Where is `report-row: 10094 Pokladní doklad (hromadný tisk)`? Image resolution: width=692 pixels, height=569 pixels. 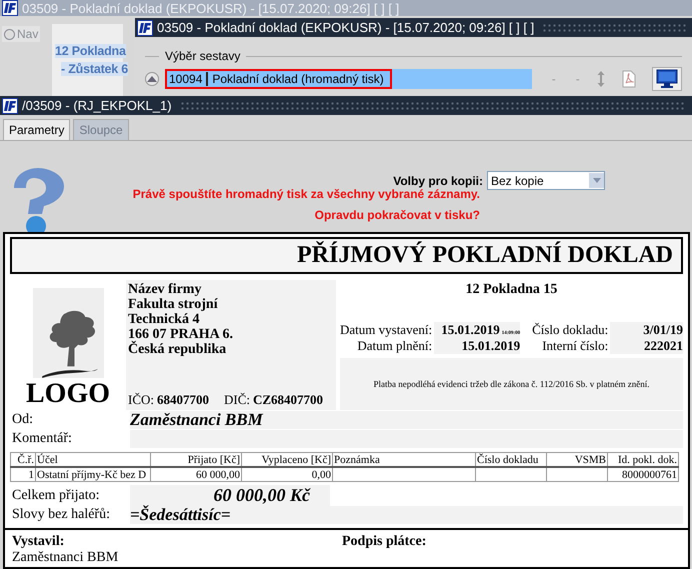 report-row: 10094 Pokladní doklad (hromadný tisk) is located at coordinates (278, 79).